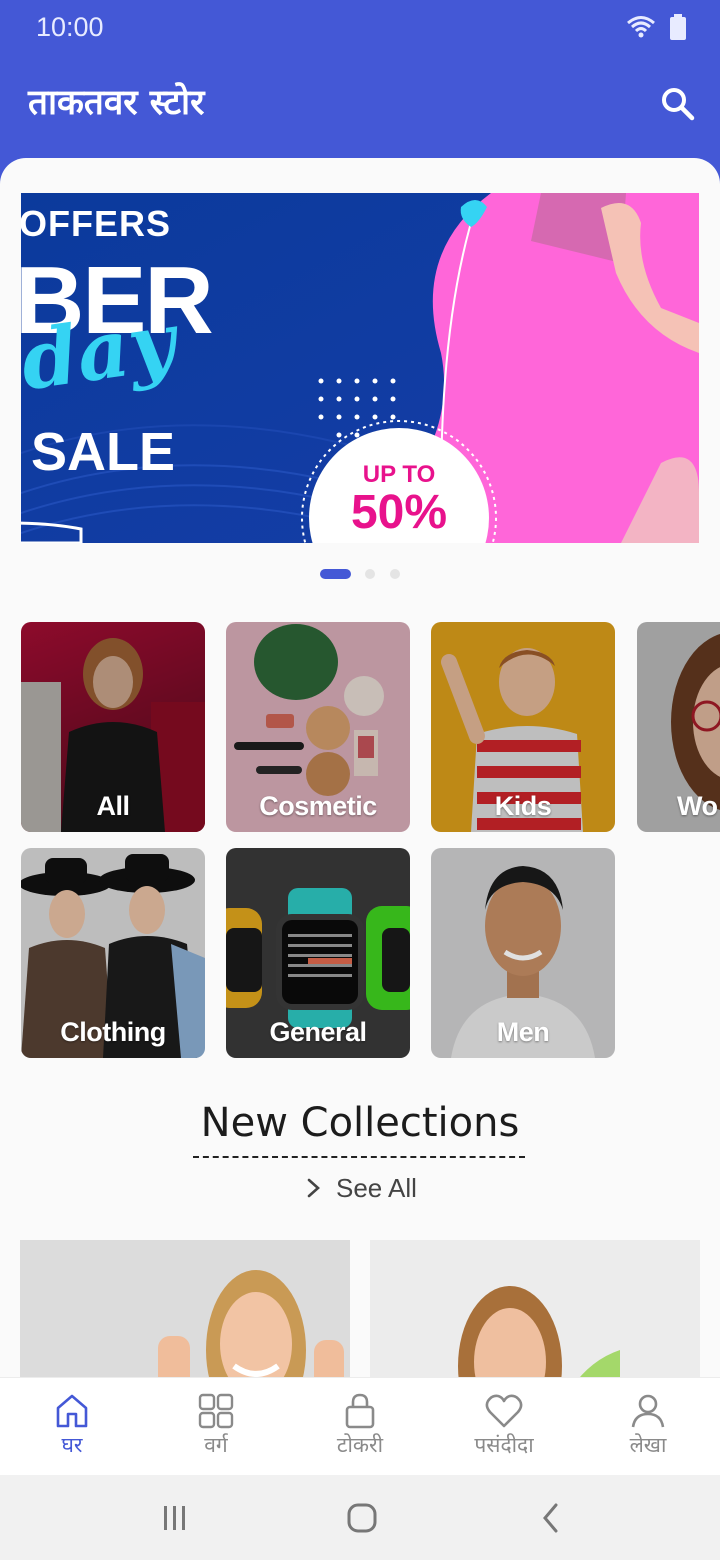 This screenshot has height=1560, width=720. What do you see at coordinates (116, 103) in the screenshot?
I see `app-title: ताकतवर स्टोर` at bounding box center [116, 103].